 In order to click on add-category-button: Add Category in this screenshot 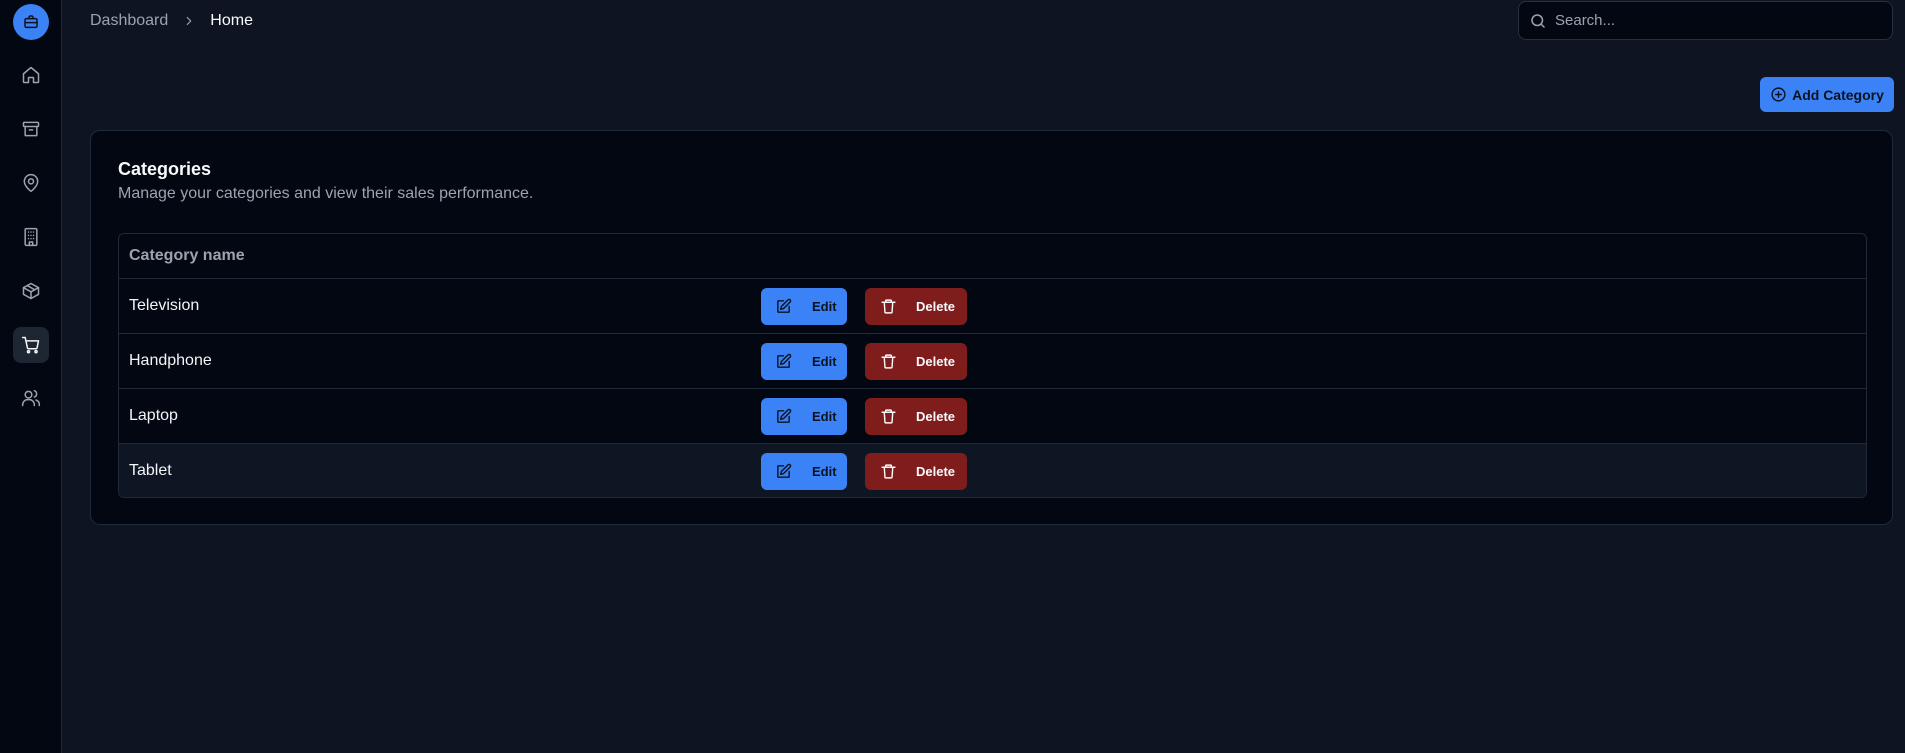, I will do `click(1827, 94)`.